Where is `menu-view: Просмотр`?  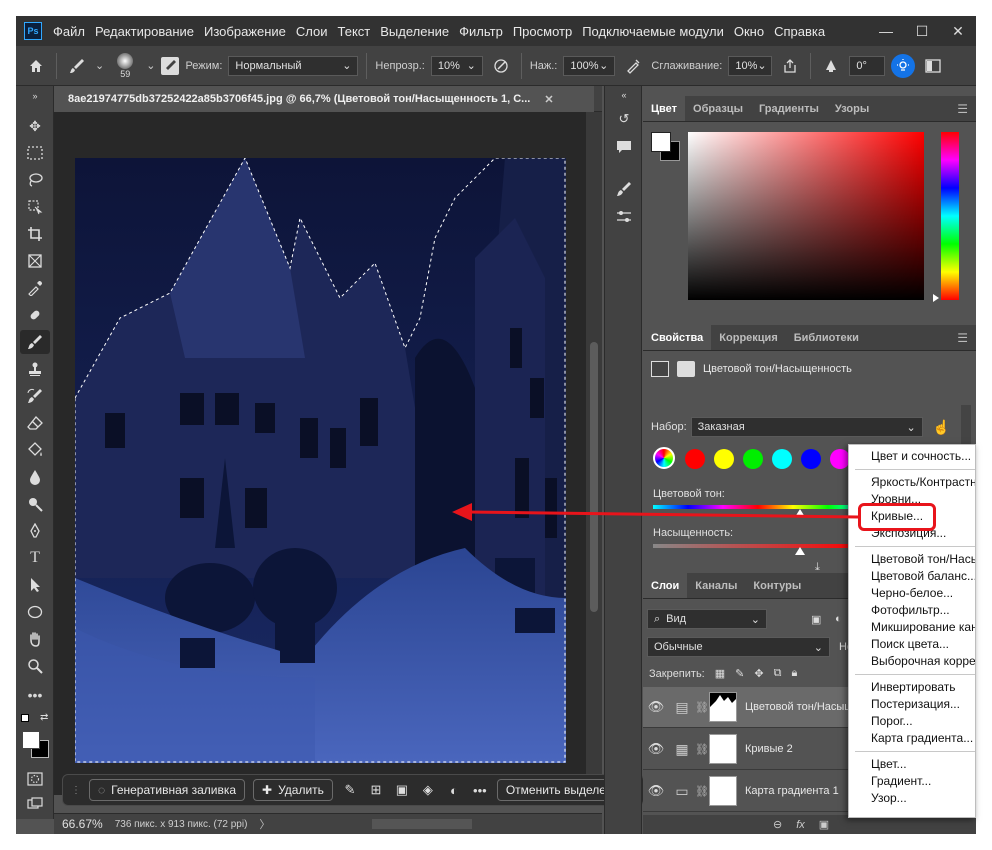
menu-view: Просмотр is located at coordinates (542, 31).